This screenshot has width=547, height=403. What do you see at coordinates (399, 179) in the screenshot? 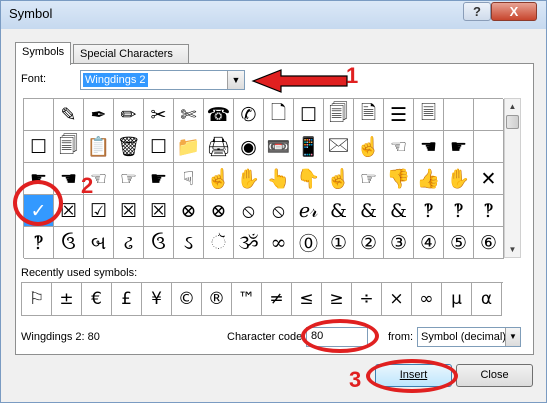
I see `symbol-cell: 👎` at bounding box center [399, 179].